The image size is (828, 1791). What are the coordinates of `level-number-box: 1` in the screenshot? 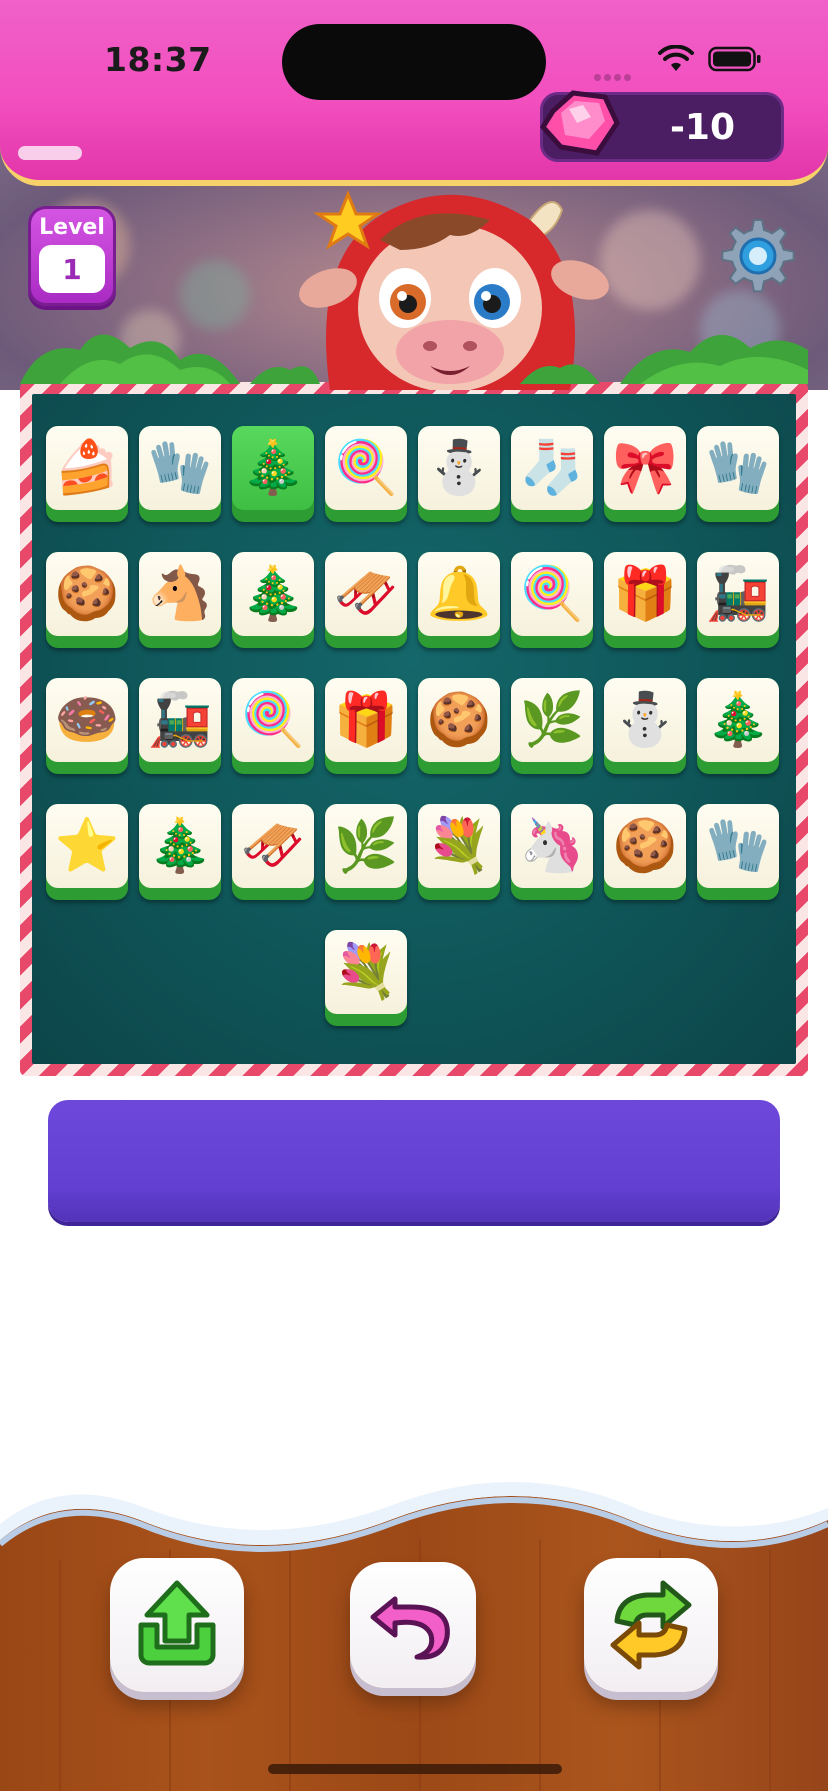 It's located at (72, 269).